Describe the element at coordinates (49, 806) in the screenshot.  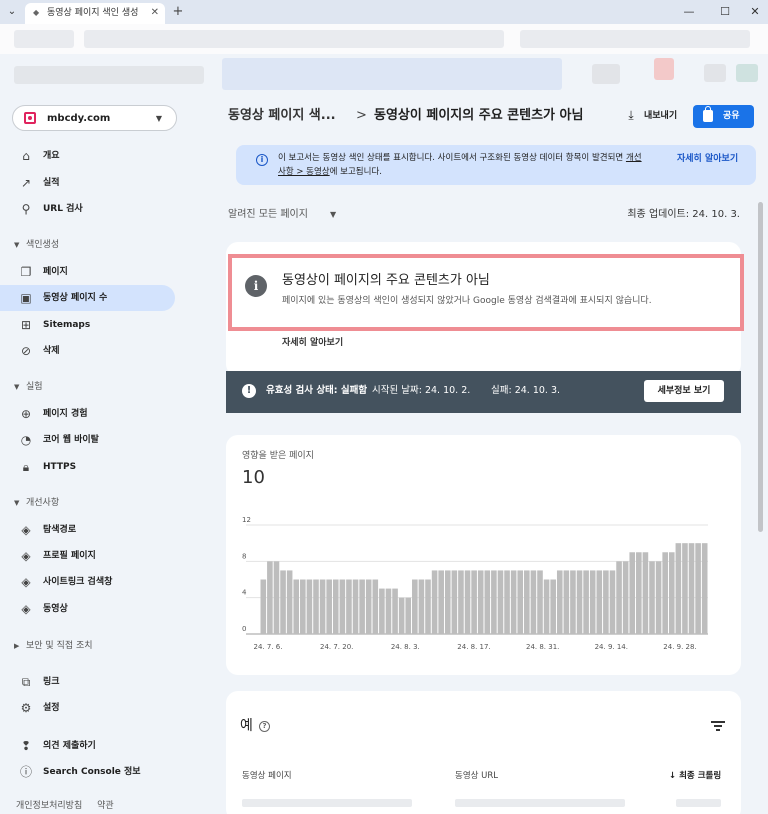
I see `privacy-link: 개인정보처리방침` at that location.